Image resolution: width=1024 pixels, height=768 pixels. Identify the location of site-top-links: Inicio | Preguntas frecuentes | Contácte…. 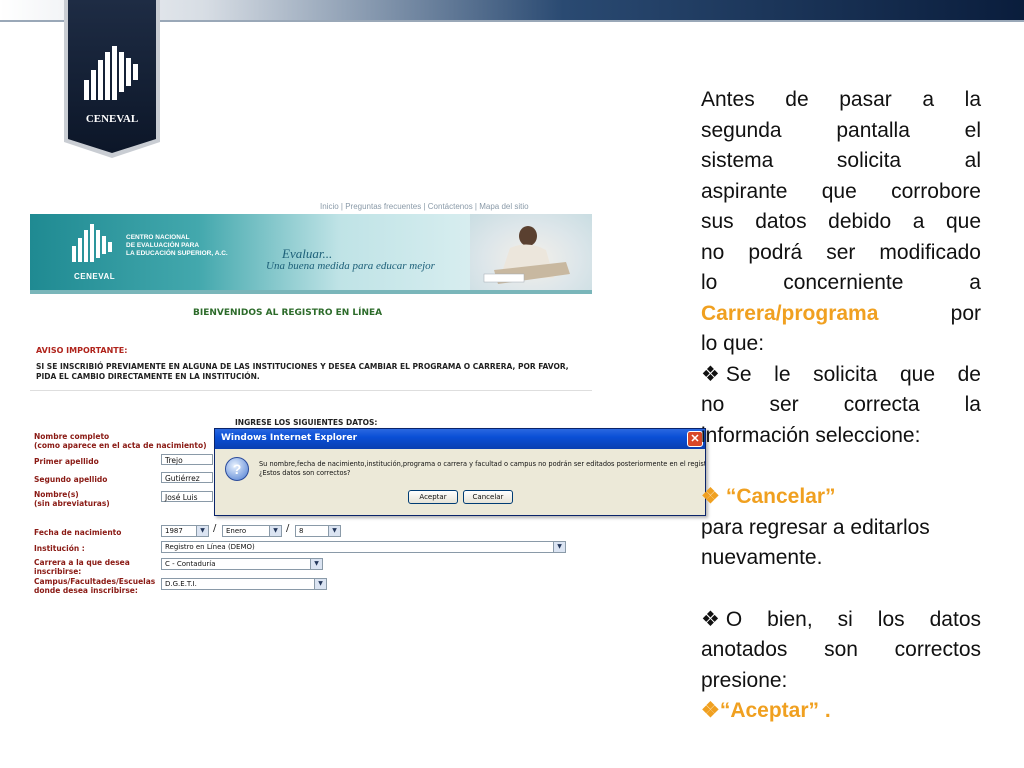
(424, 206).